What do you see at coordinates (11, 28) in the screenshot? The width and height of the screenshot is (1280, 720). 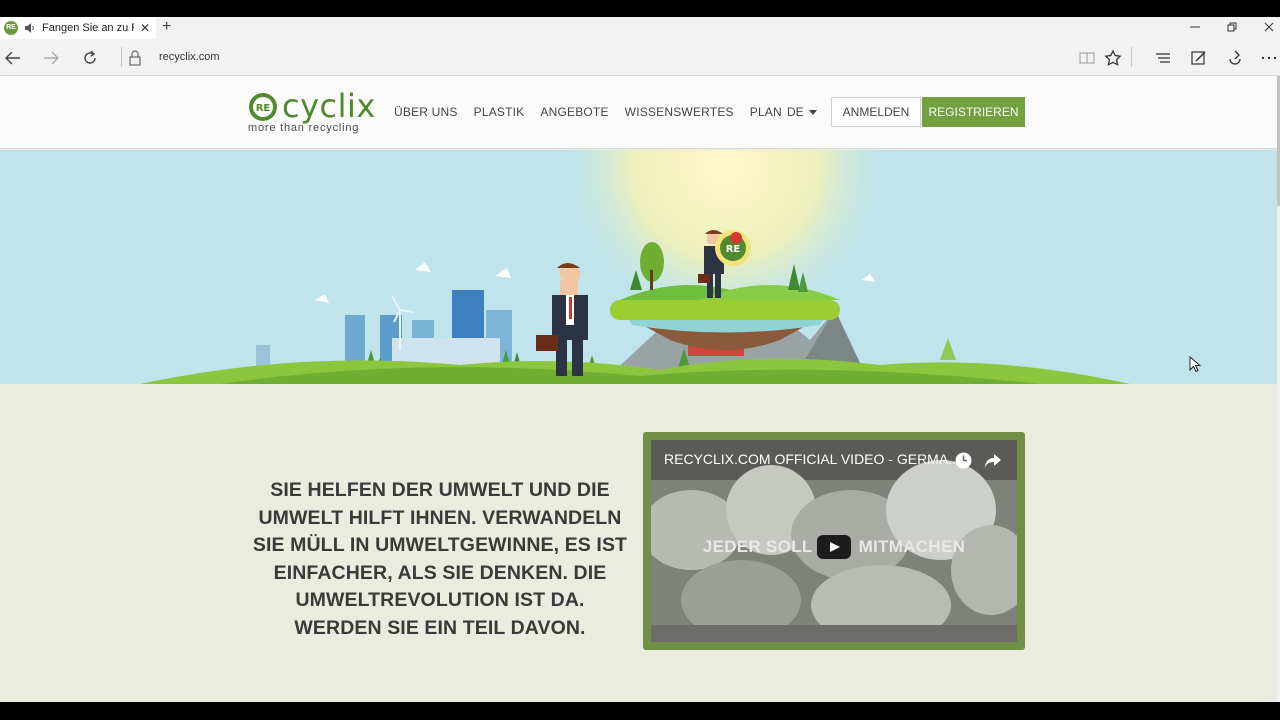 I see `favicon-icon: RE` at bounding box center [11, 28].